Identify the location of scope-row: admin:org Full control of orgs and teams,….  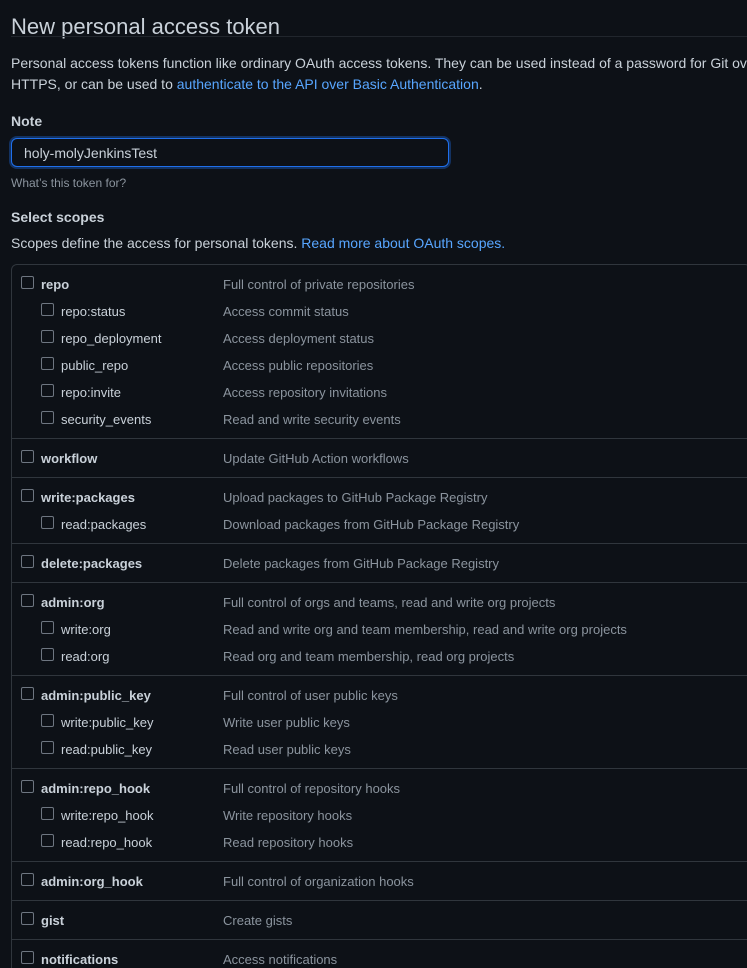
(379, 604).